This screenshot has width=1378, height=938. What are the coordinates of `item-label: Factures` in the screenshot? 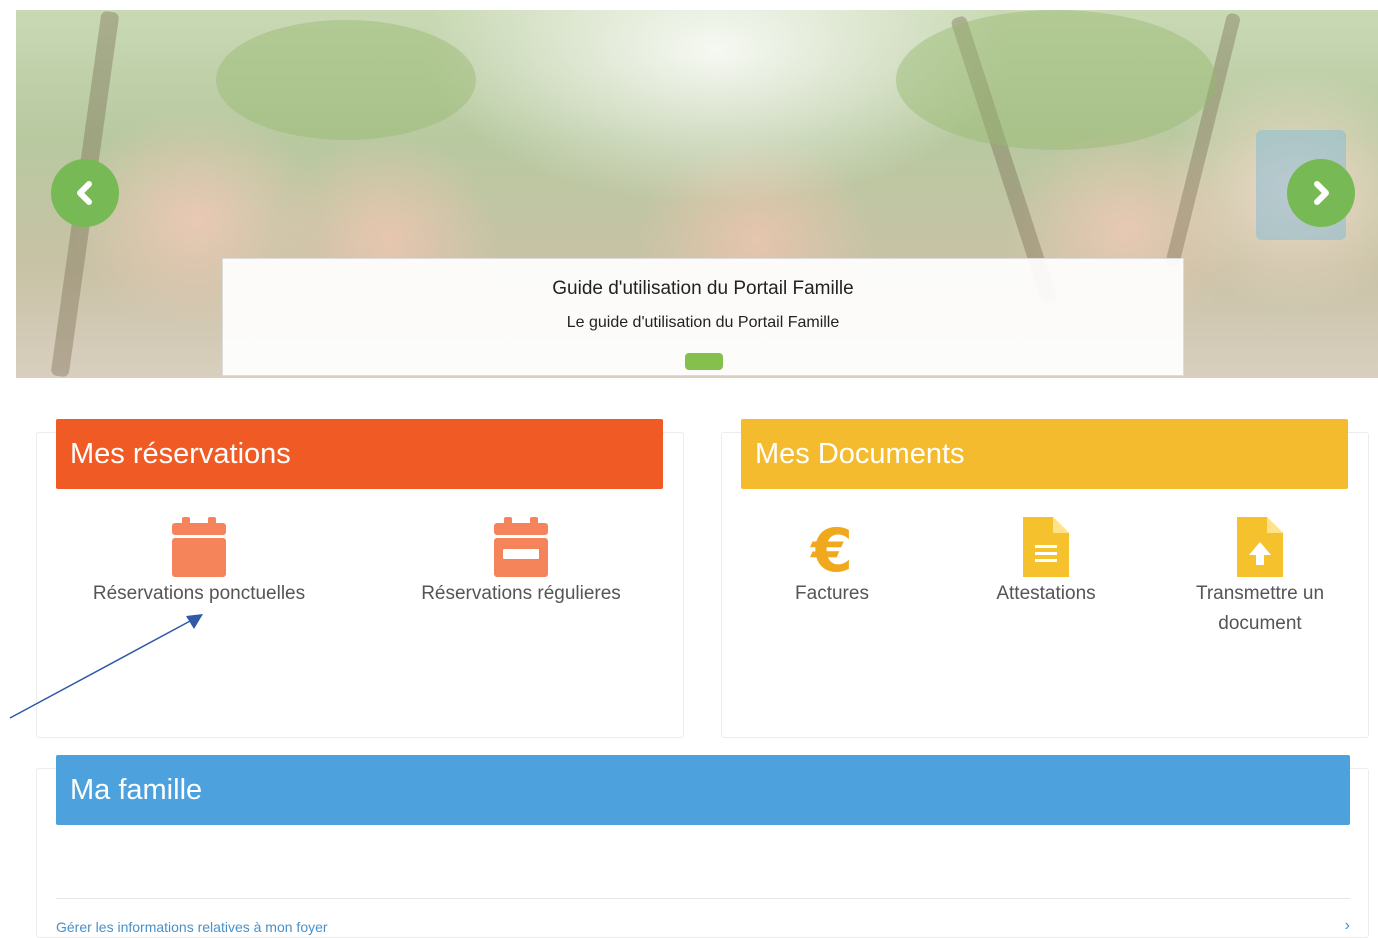 It's located at (832, 593).